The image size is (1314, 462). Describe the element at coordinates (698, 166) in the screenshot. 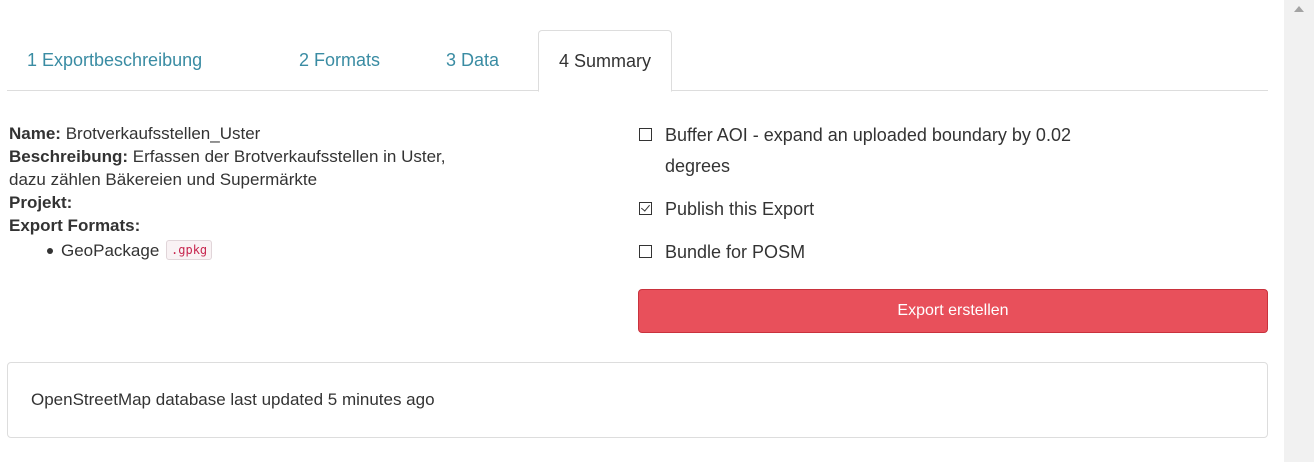

I see `buffer-aoi-label-line2: degrees` at that location.